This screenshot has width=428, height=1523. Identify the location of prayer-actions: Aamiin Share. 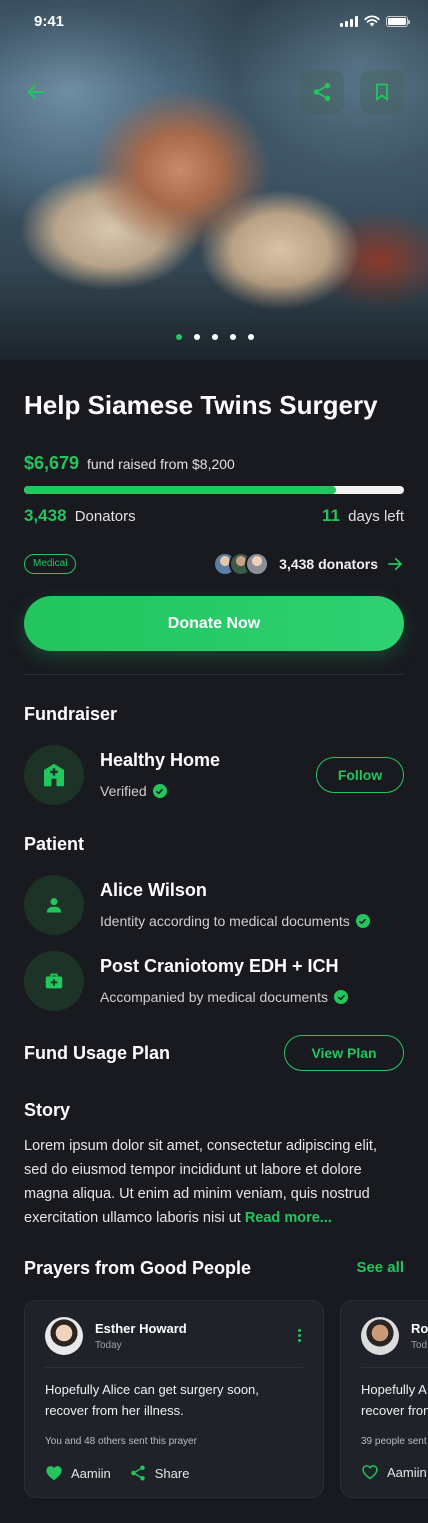
(117, 1473).